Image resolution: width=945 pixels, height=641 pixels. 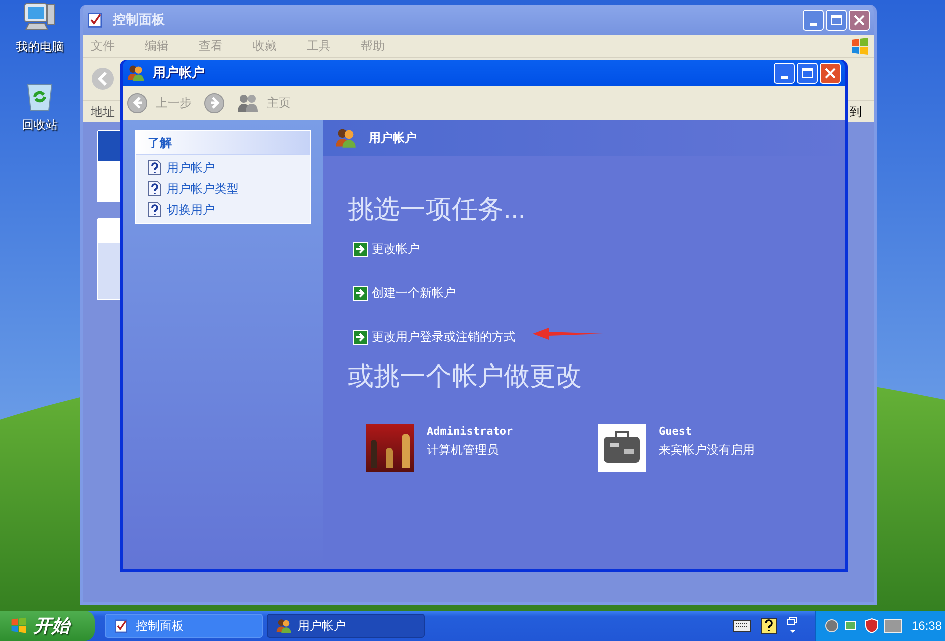 I want to click on window-title: 控制面板, so click(x=139, y=20).